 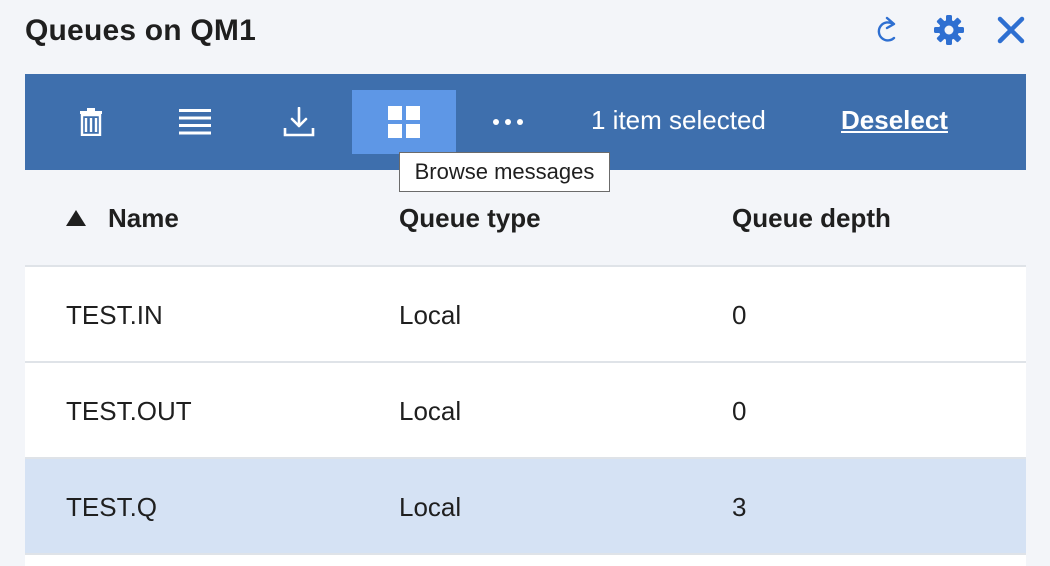 I want to click on column-header-queue-type: Queue type, so click(x=470, y=218).